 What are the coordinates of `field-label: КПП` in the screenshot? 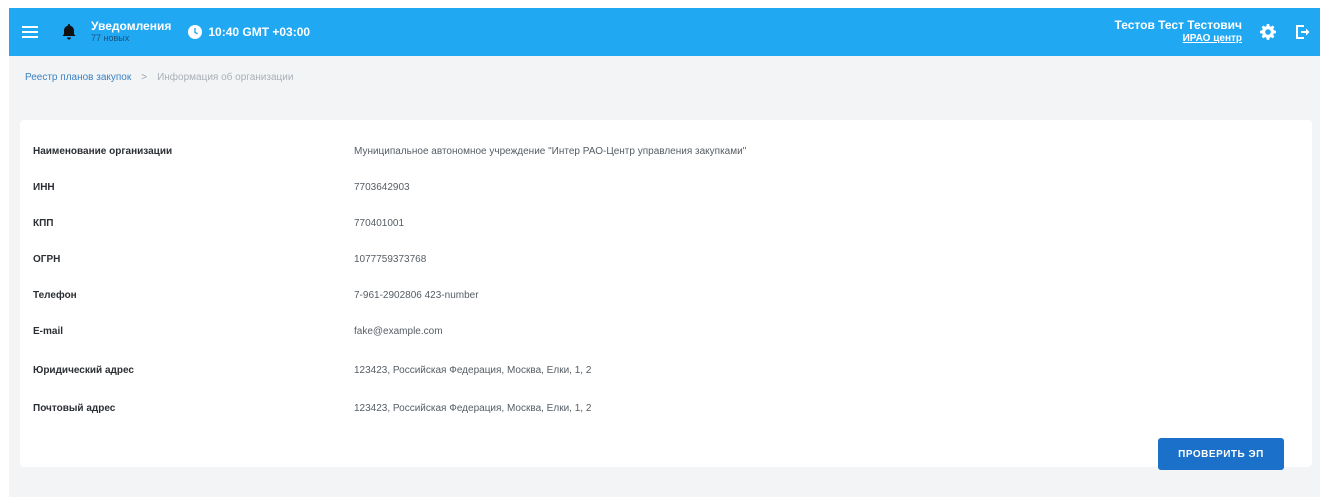 It's located at (43, 223).